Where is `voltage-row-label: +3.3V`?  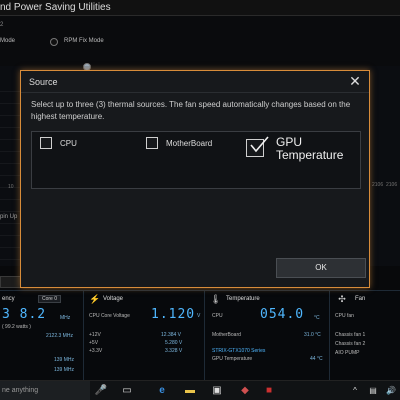
voltage-row-label: +3.3V is located at coordinates (96, 351).